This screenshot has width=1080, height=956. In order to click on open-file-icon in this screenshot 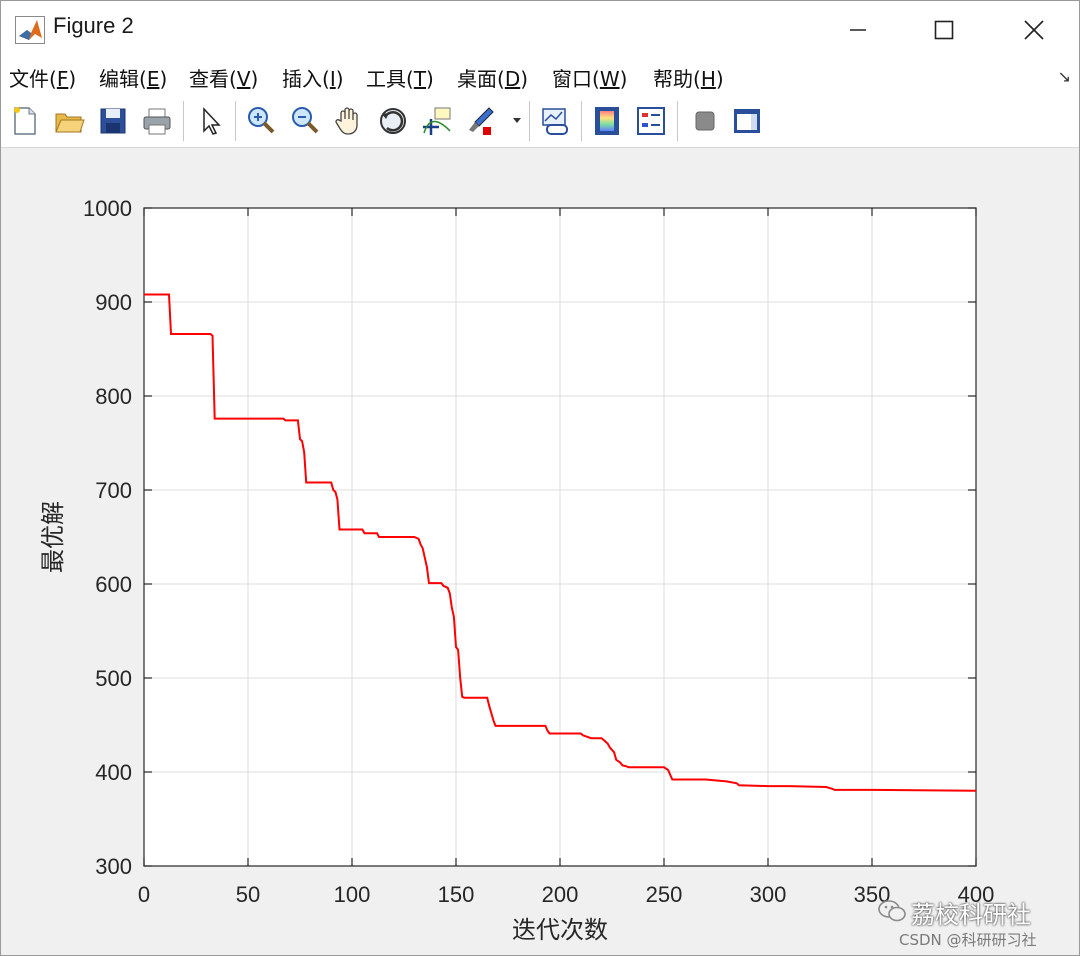, I will do `click(69, 121)`.